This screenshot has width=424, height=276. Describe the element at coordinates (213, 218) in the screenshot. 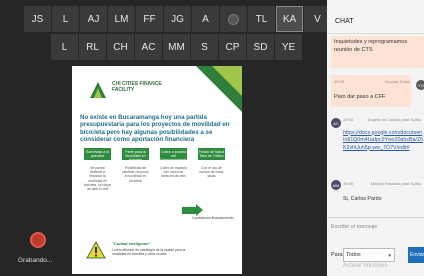

I see `conditions-label: Condiciones financiamiento` at that location.